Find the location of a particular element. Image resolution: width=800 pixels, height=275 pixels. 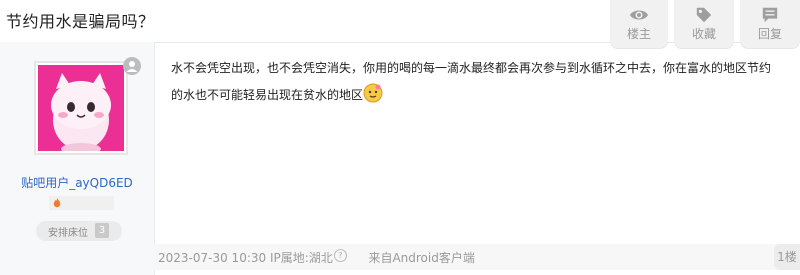

avatar-frame is located at coordinates (81, 108).